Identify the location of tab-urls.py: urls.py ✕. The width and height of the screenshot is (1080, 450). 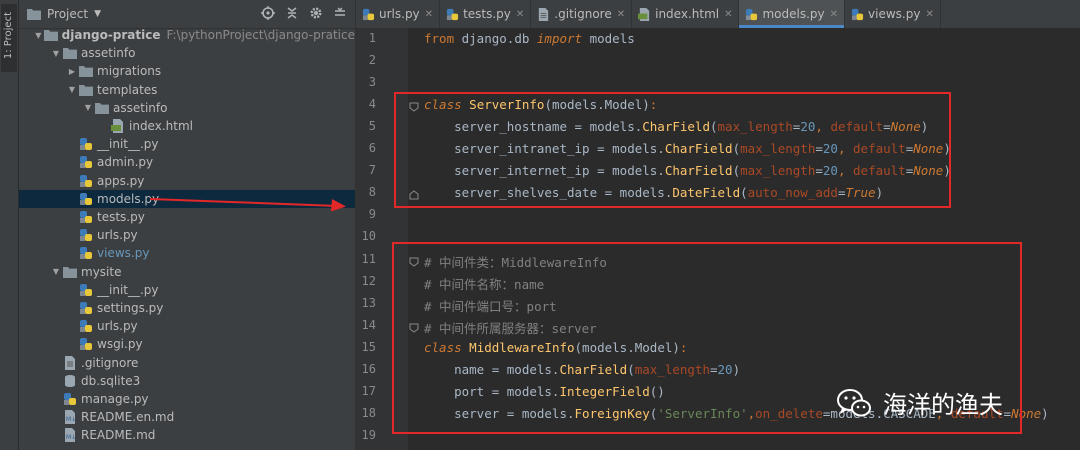
(398, 14).